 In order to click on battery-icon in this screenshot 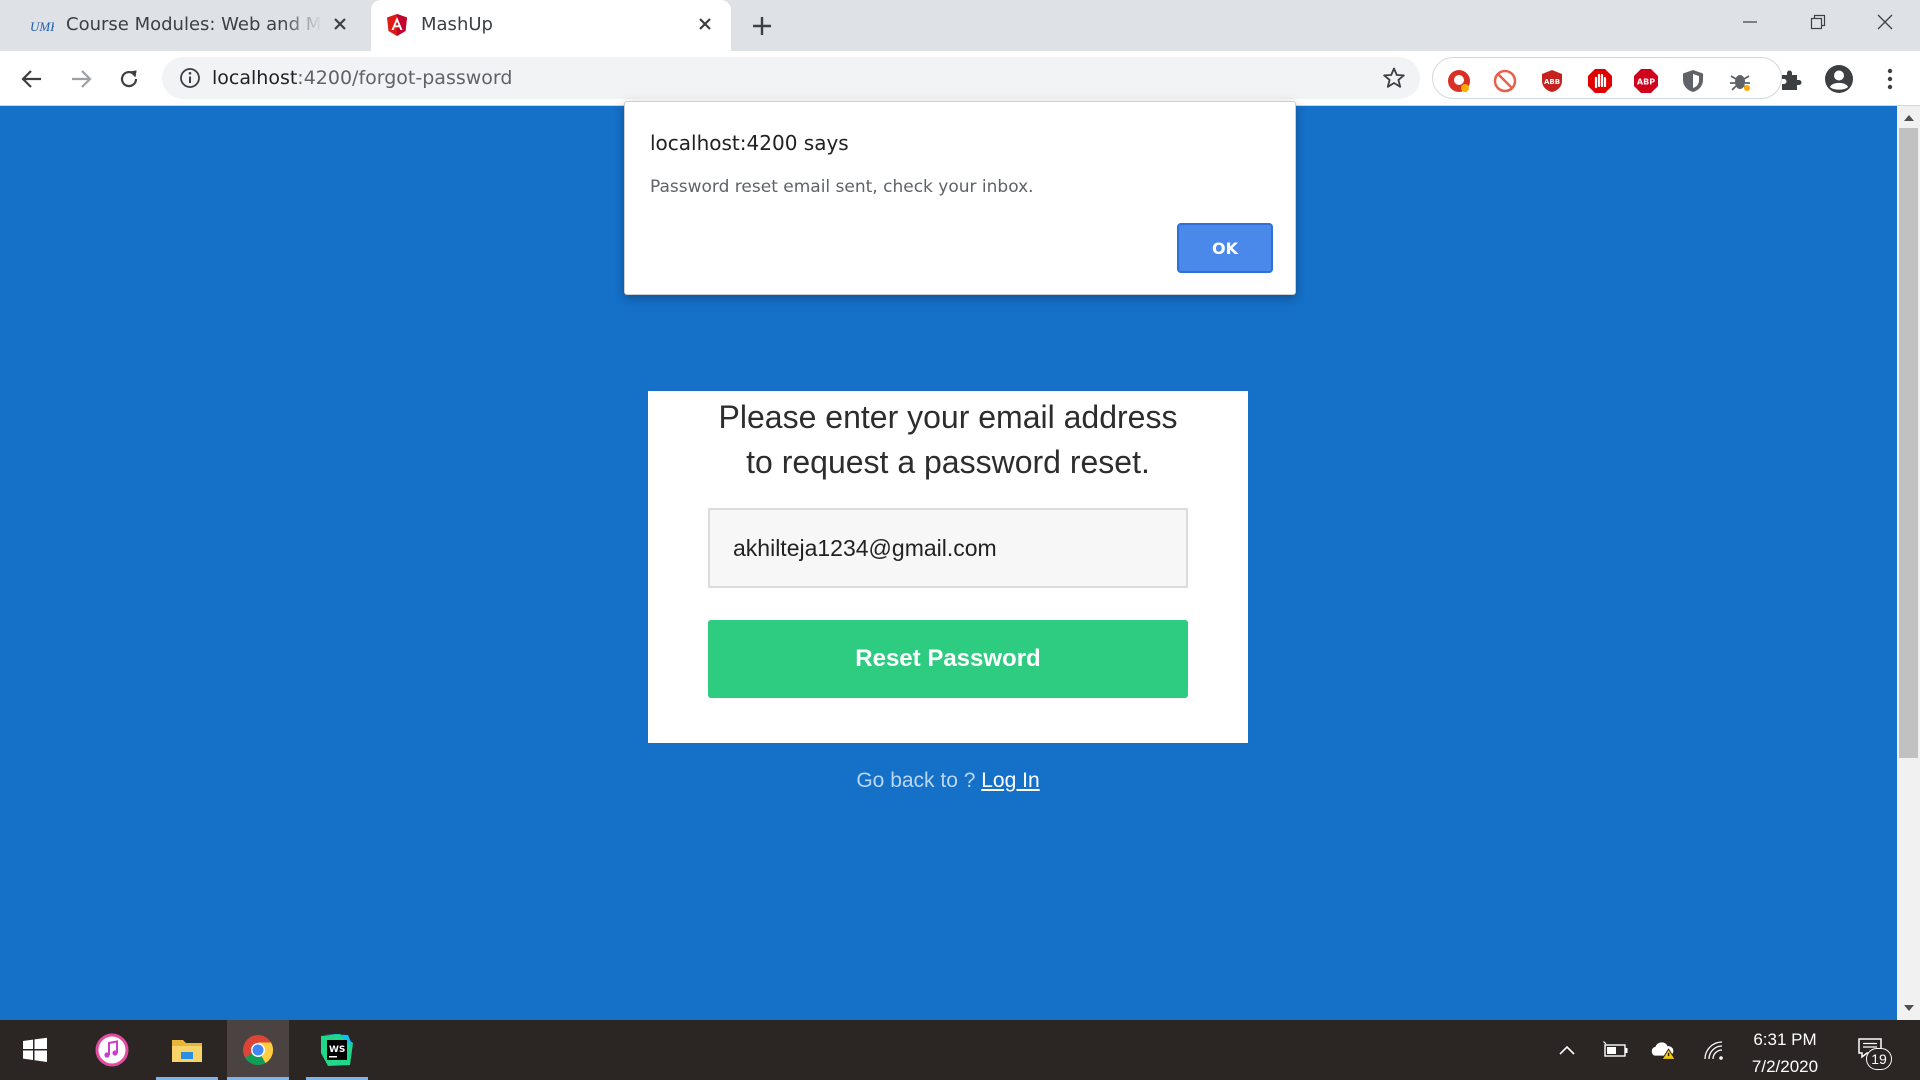, I will do `click(1615, 1049)`.